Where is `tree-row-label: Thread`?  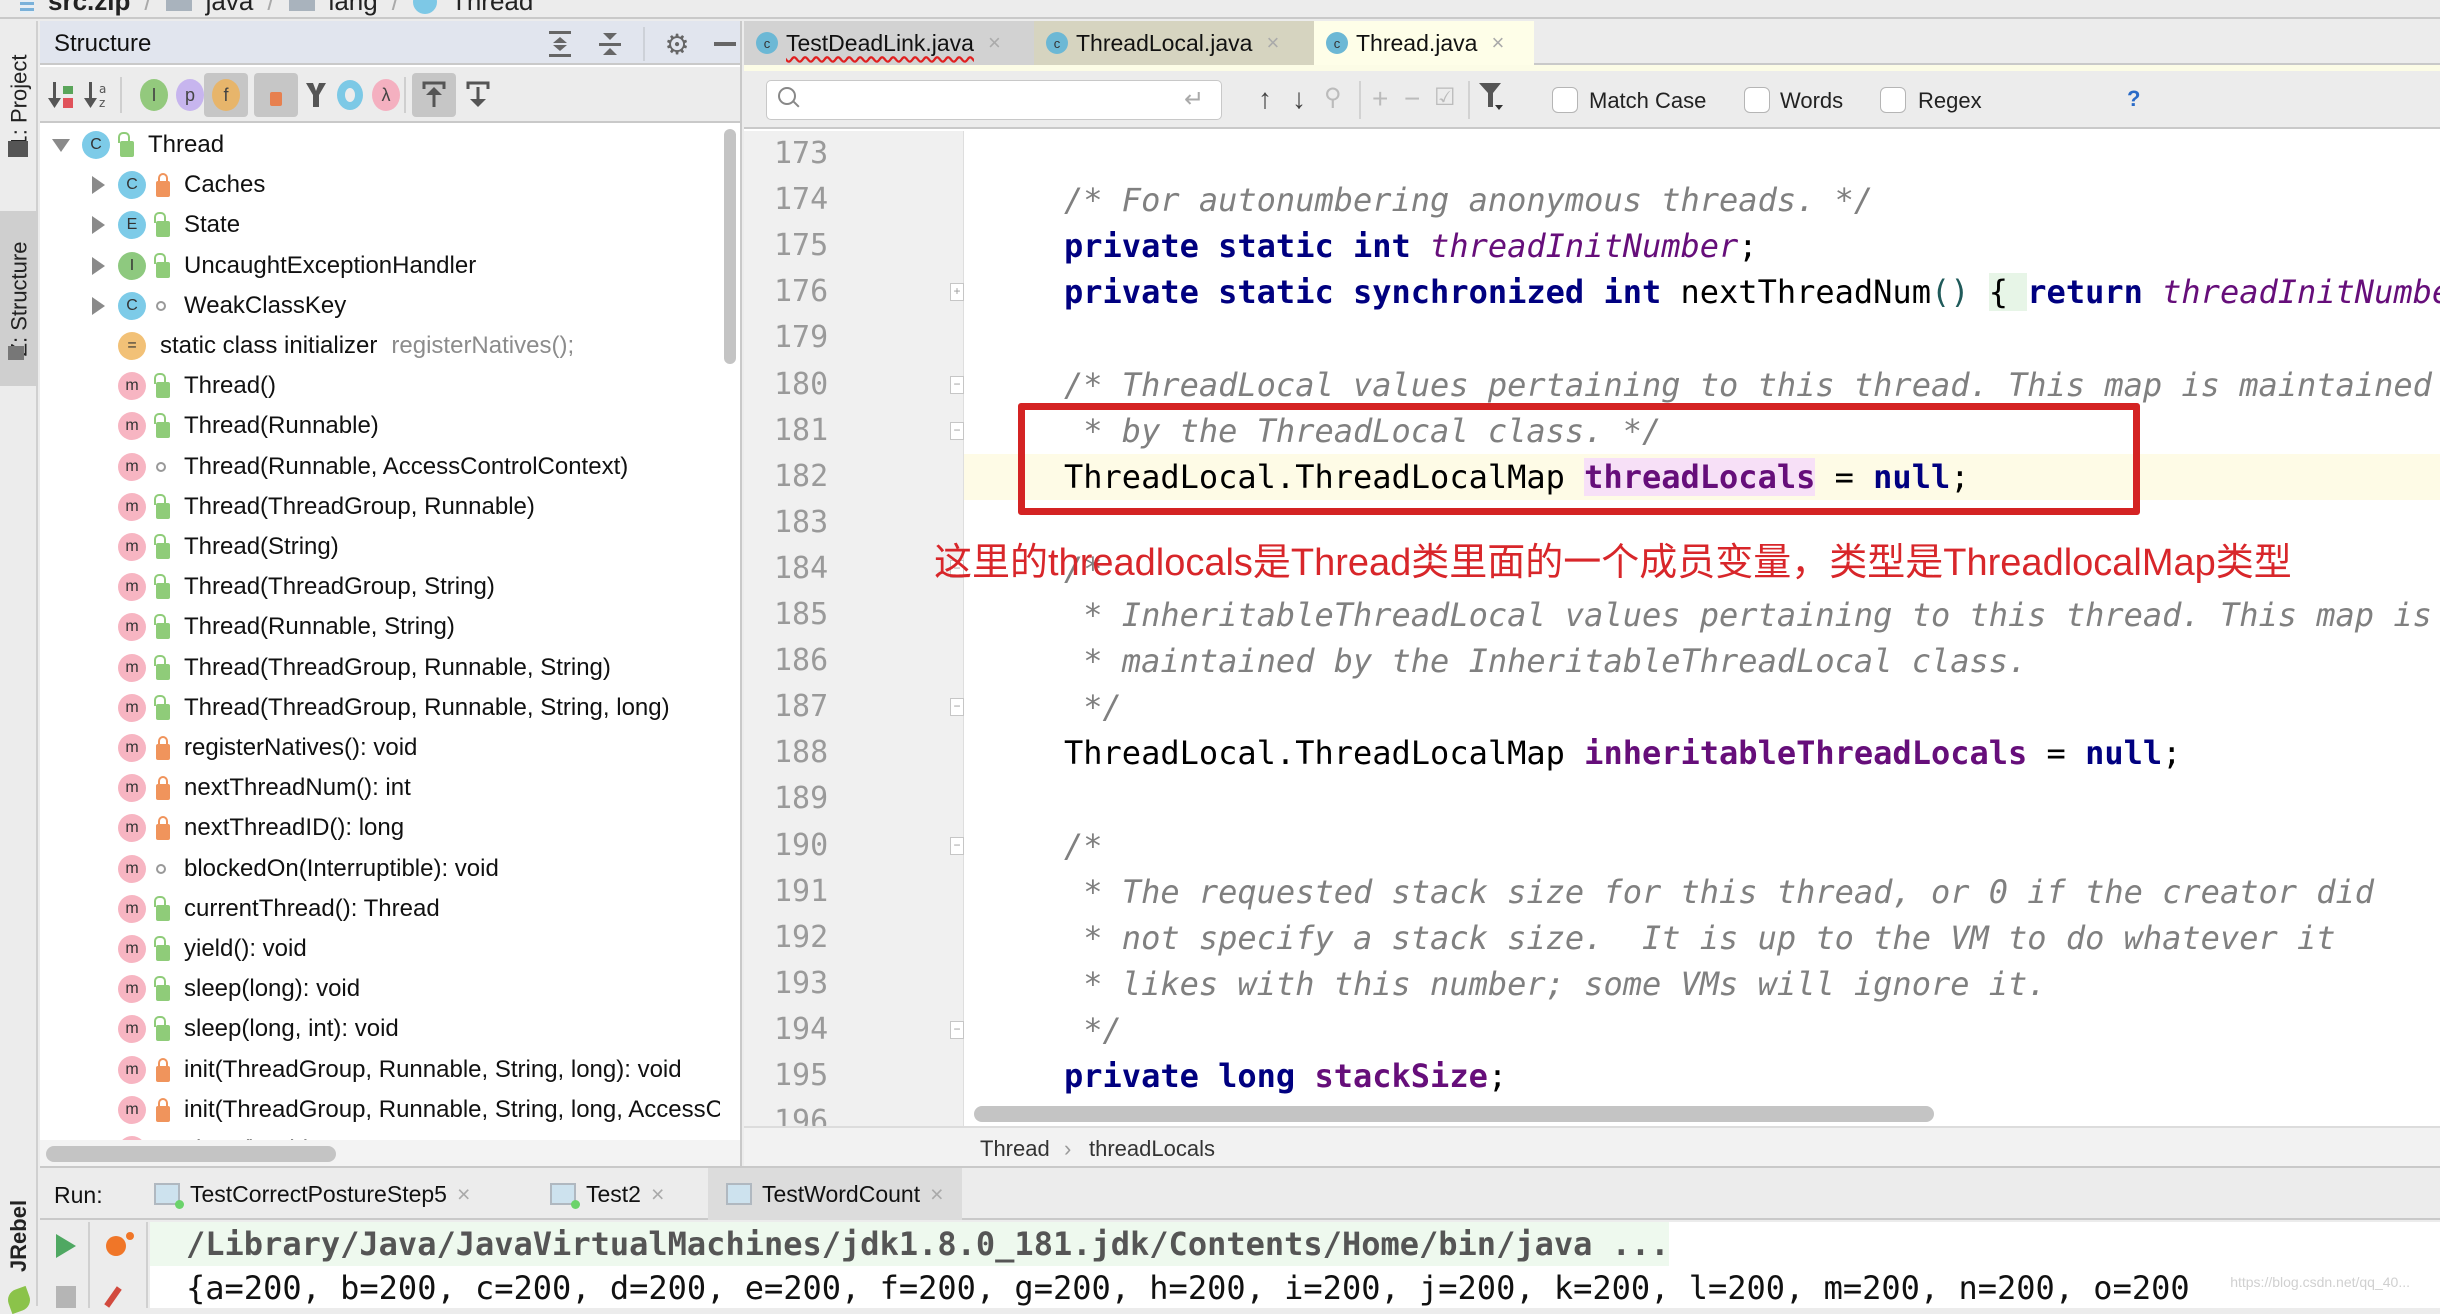
tree-row-label: Thread is located at coordinates (186, 144).